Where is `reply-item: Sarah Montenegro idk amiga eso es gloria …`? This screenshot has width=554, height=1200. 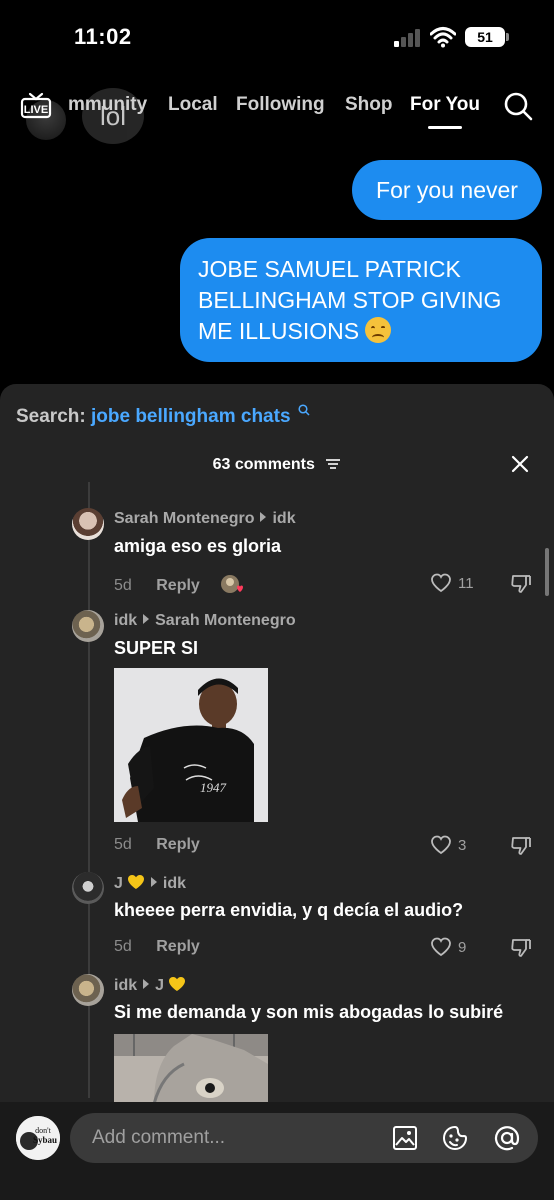 reply-item: Sarah Montenegro idk amiga eso es gloria … is located at coordinates (312, 558).